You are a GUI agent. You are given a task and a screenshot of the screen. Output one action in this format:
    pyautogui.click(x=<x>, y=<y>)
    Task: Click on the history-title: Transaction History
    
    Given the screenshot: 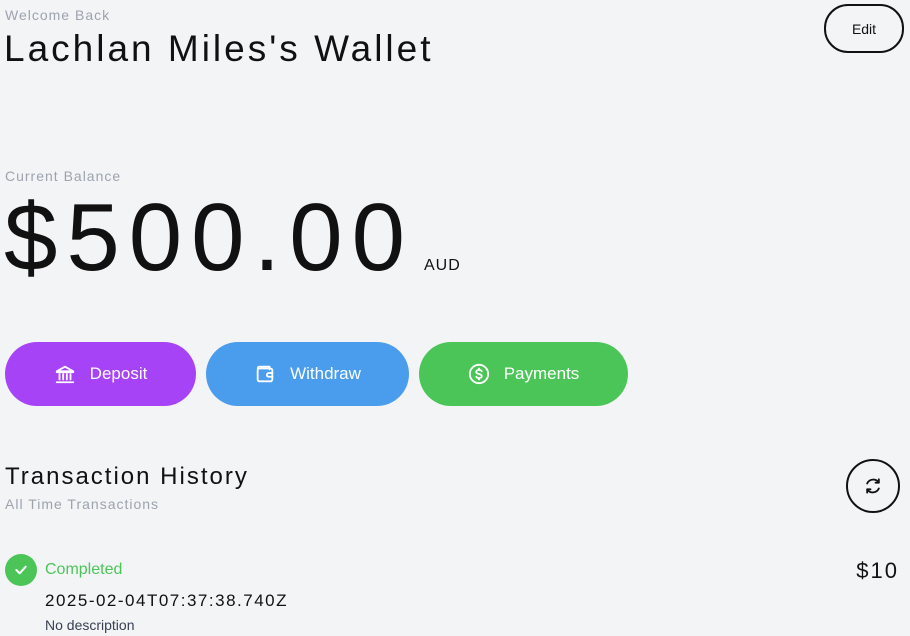 What is the action you would take?
    pyautogui.click(x=127, y=476)
    